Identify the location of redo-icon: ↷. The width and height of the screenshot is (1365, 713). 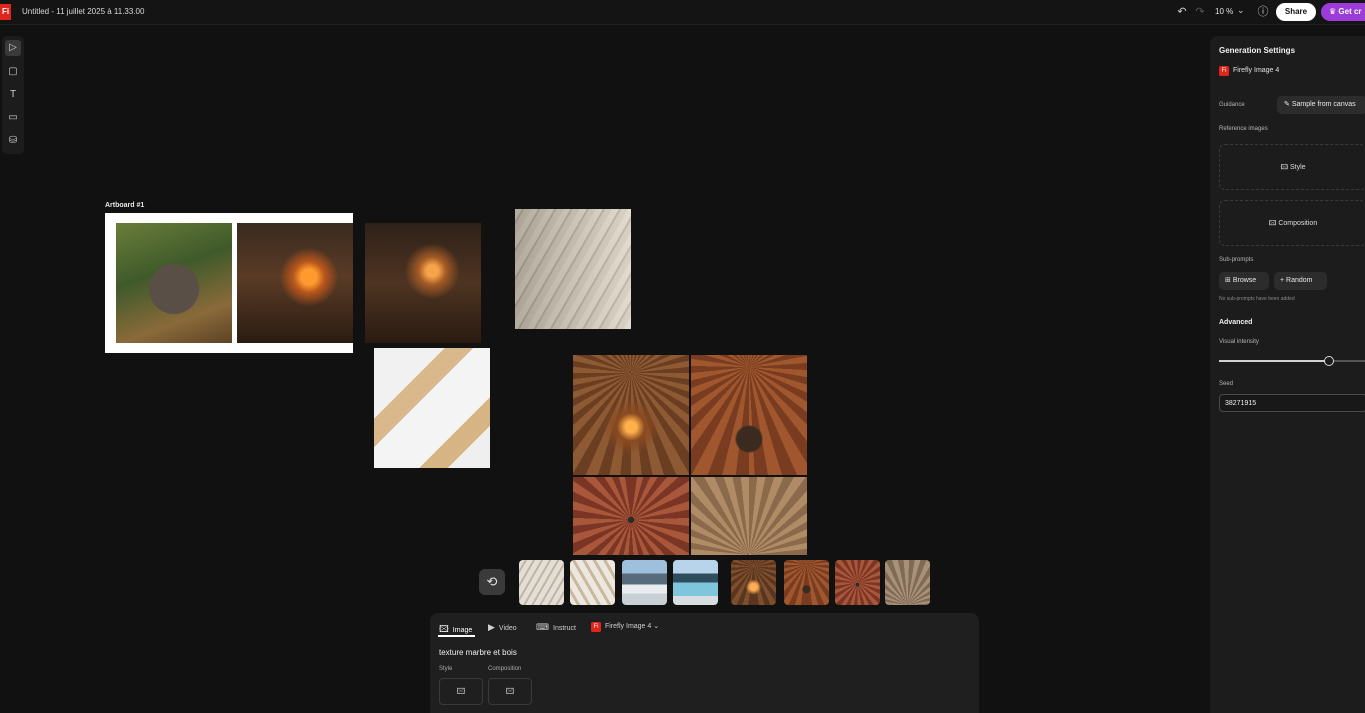
(1200, 12).